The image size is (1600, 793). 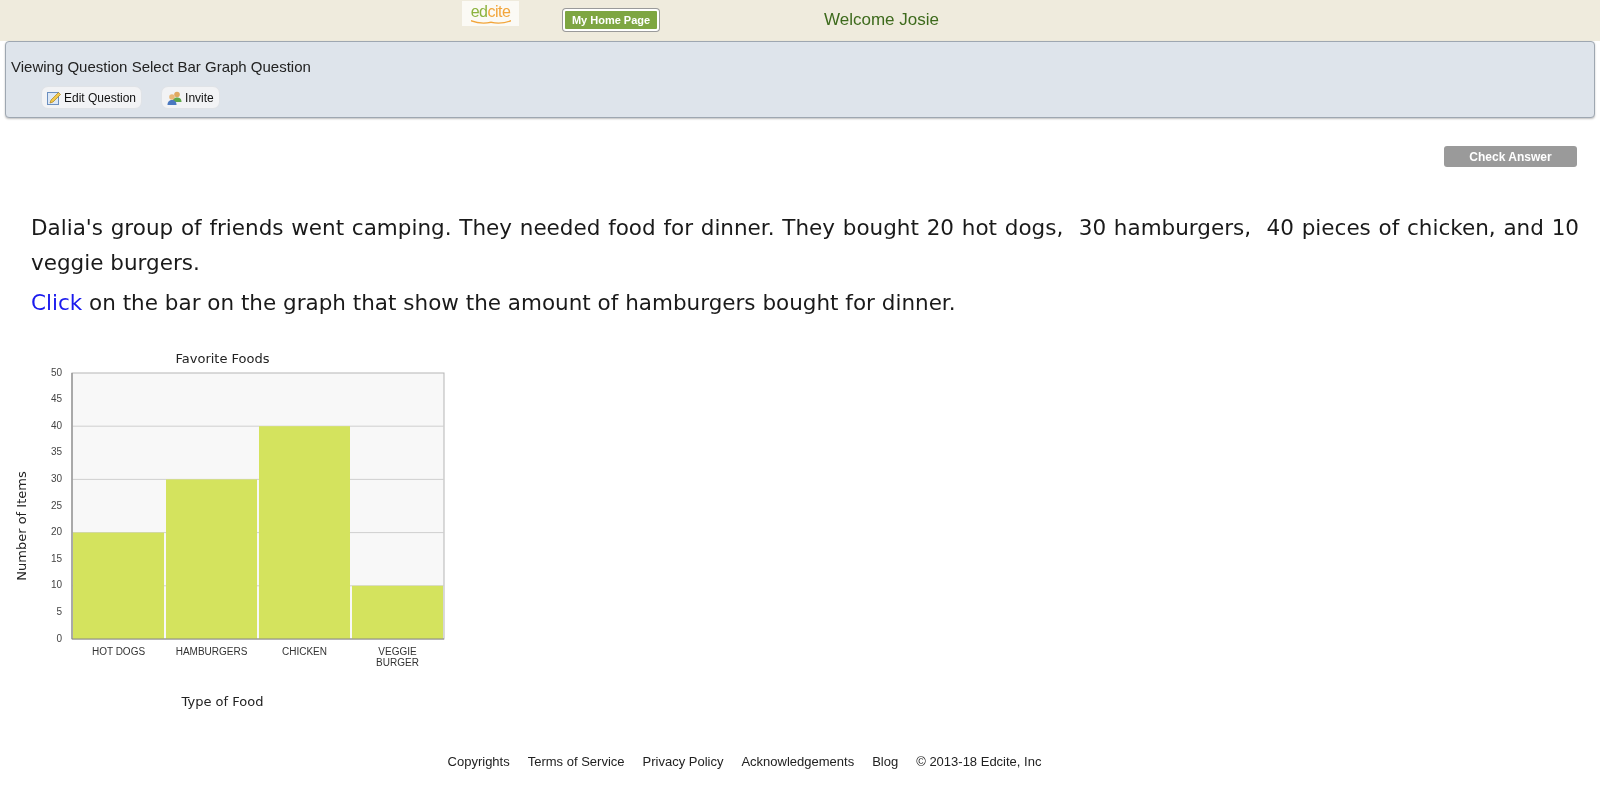 What do you see at coordinates (56, 372) in the screenshot?
I see `y-tick-label: 50` at bounding box center [56, 372].